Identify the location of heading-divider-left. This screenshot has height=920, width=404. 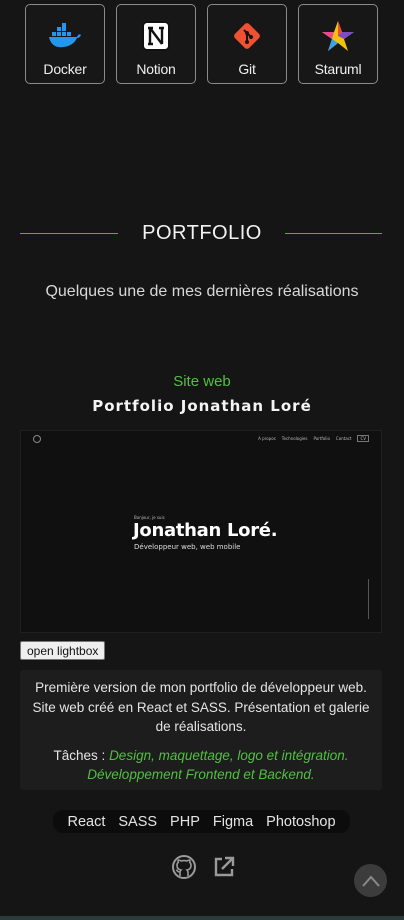
(69, 233).